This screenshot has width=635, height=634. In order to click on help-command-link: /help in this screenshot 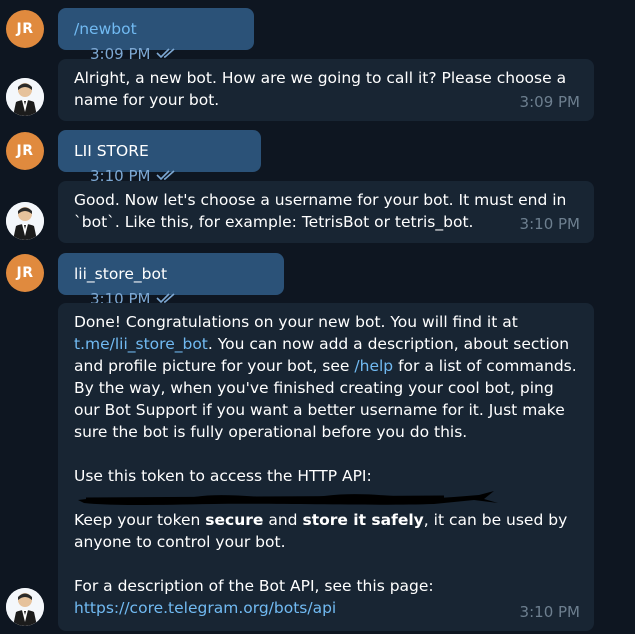, I will do `click(373, 366)`.